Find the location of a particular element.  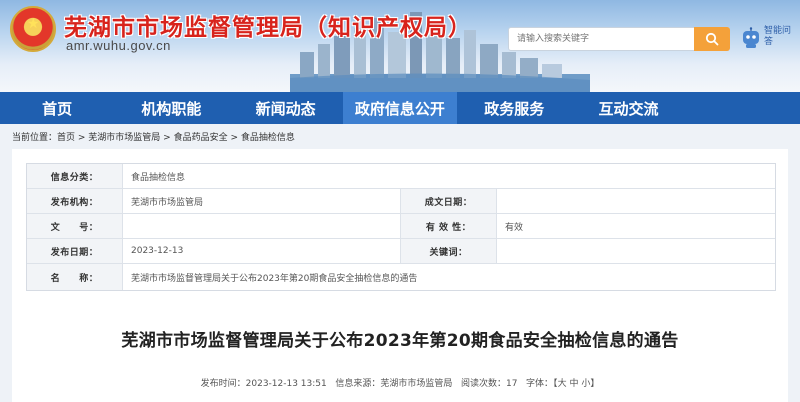

font-size-large-button: 大 is located at coordinates (562, 384).